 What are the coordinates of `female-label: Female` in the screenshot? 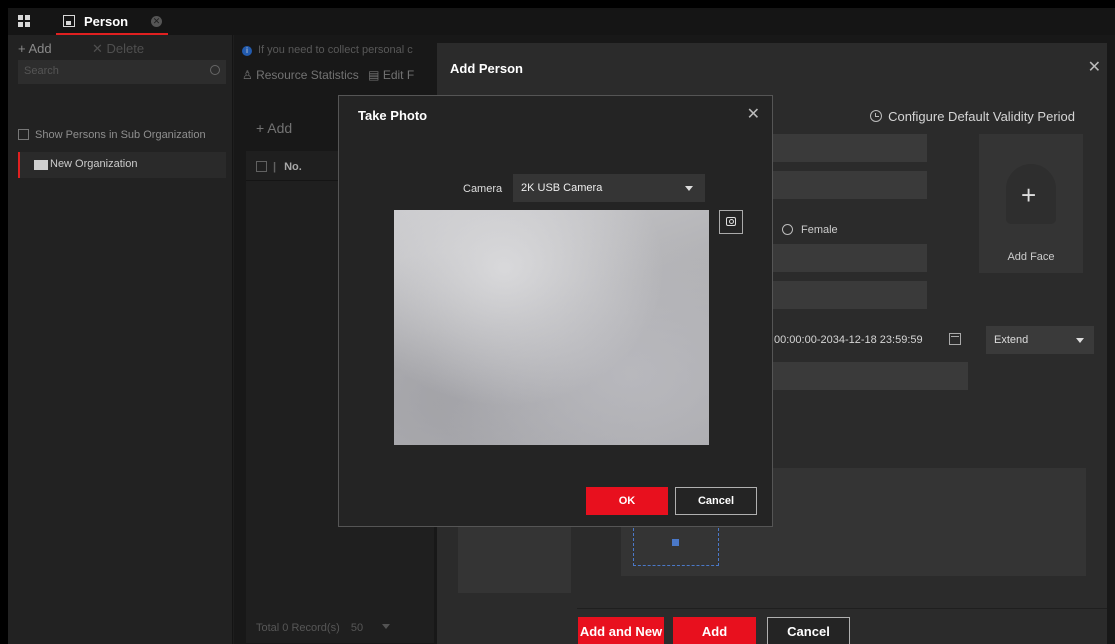 It's located at (819, 230).